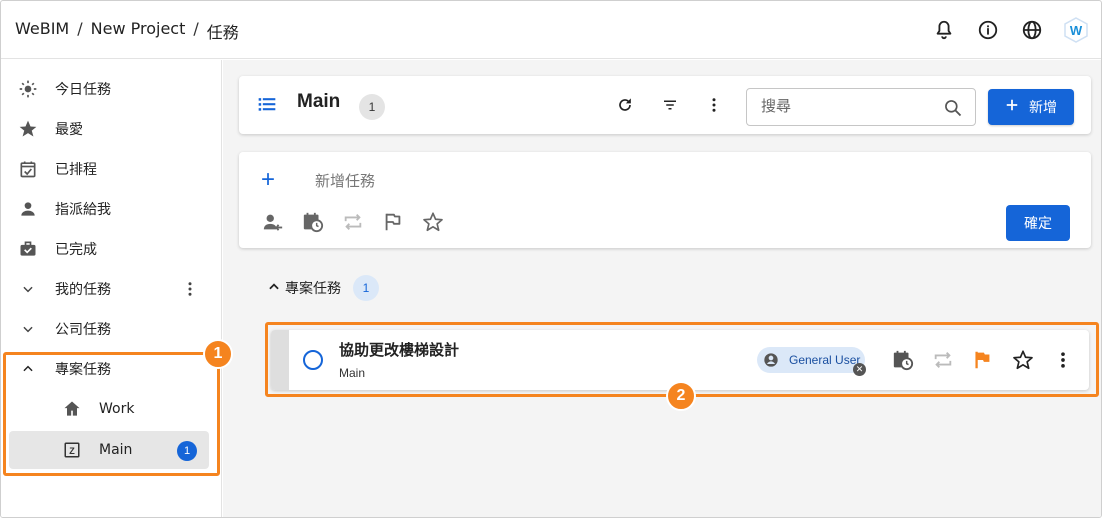  Describe the element at coordinates (28, 249) in the screenshot. I see `briefcase-check-icon` at that location.